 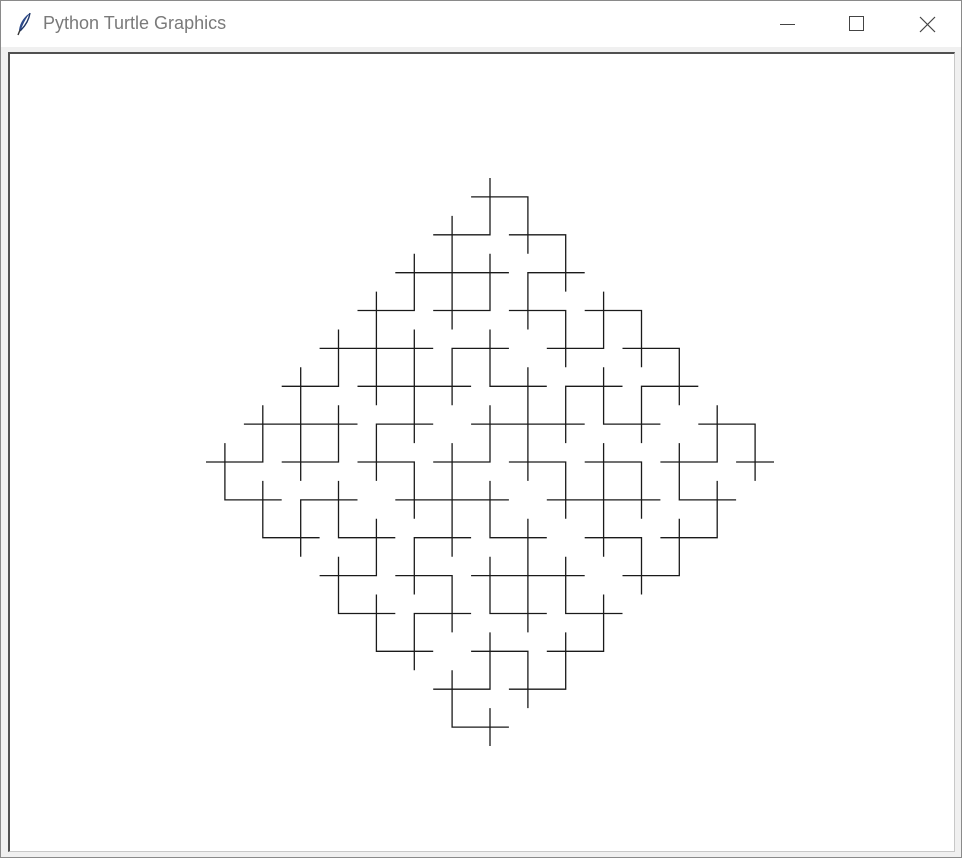 I want to click on window-title: Python Turtle Graphics, so click(x=135, y=23).